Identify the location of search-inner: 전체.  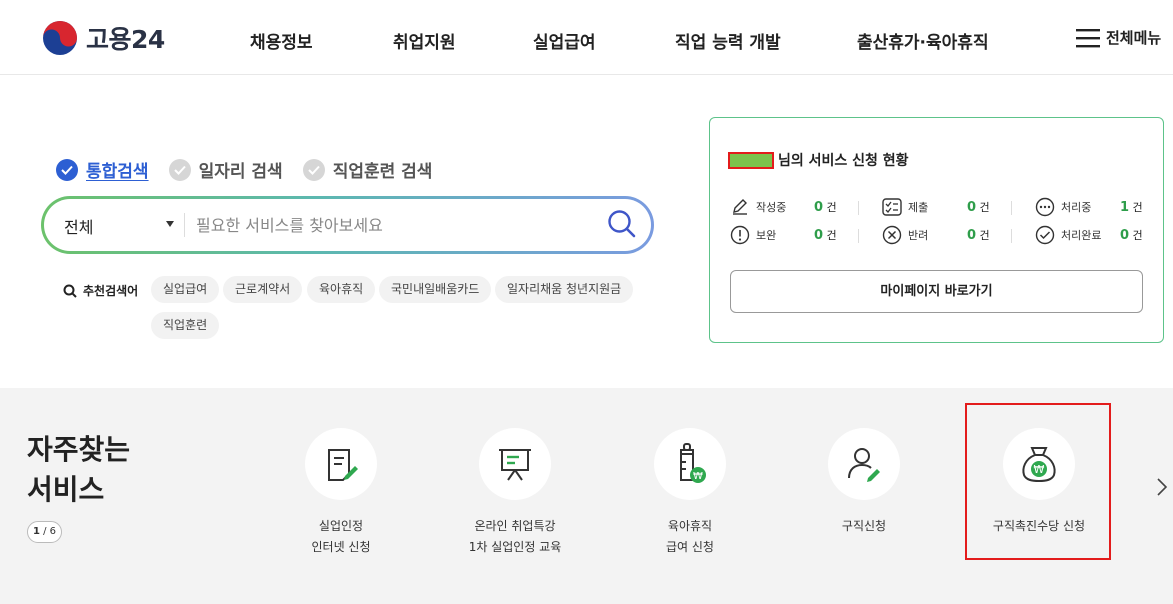
(347, 225).